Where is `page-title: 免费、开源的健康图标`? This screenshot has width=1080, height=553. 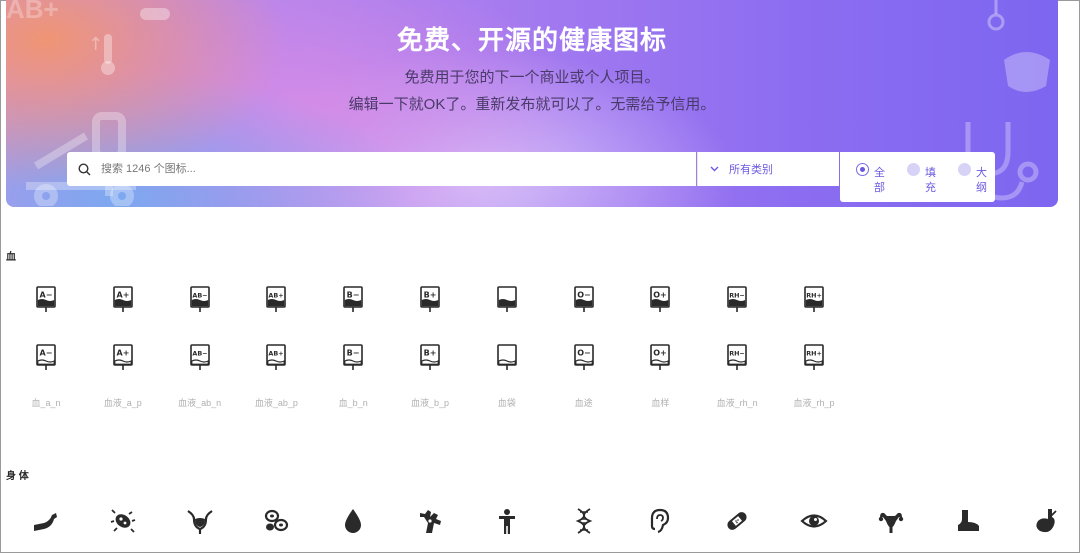
page-title: 免费、开源的健康图标 is located at coordinates (531, 40).